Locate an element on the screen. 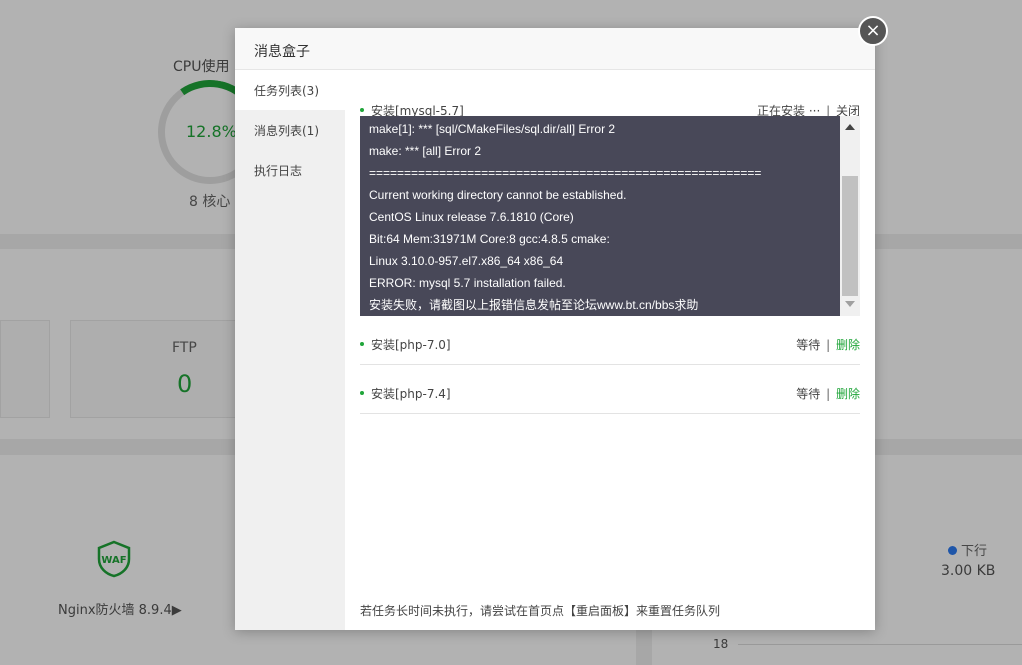 Image resolution: width=1022 pixels, height=665 pixels. sidebar-item-message-list: 消息列表(1) is located at coordinates (290, 130).